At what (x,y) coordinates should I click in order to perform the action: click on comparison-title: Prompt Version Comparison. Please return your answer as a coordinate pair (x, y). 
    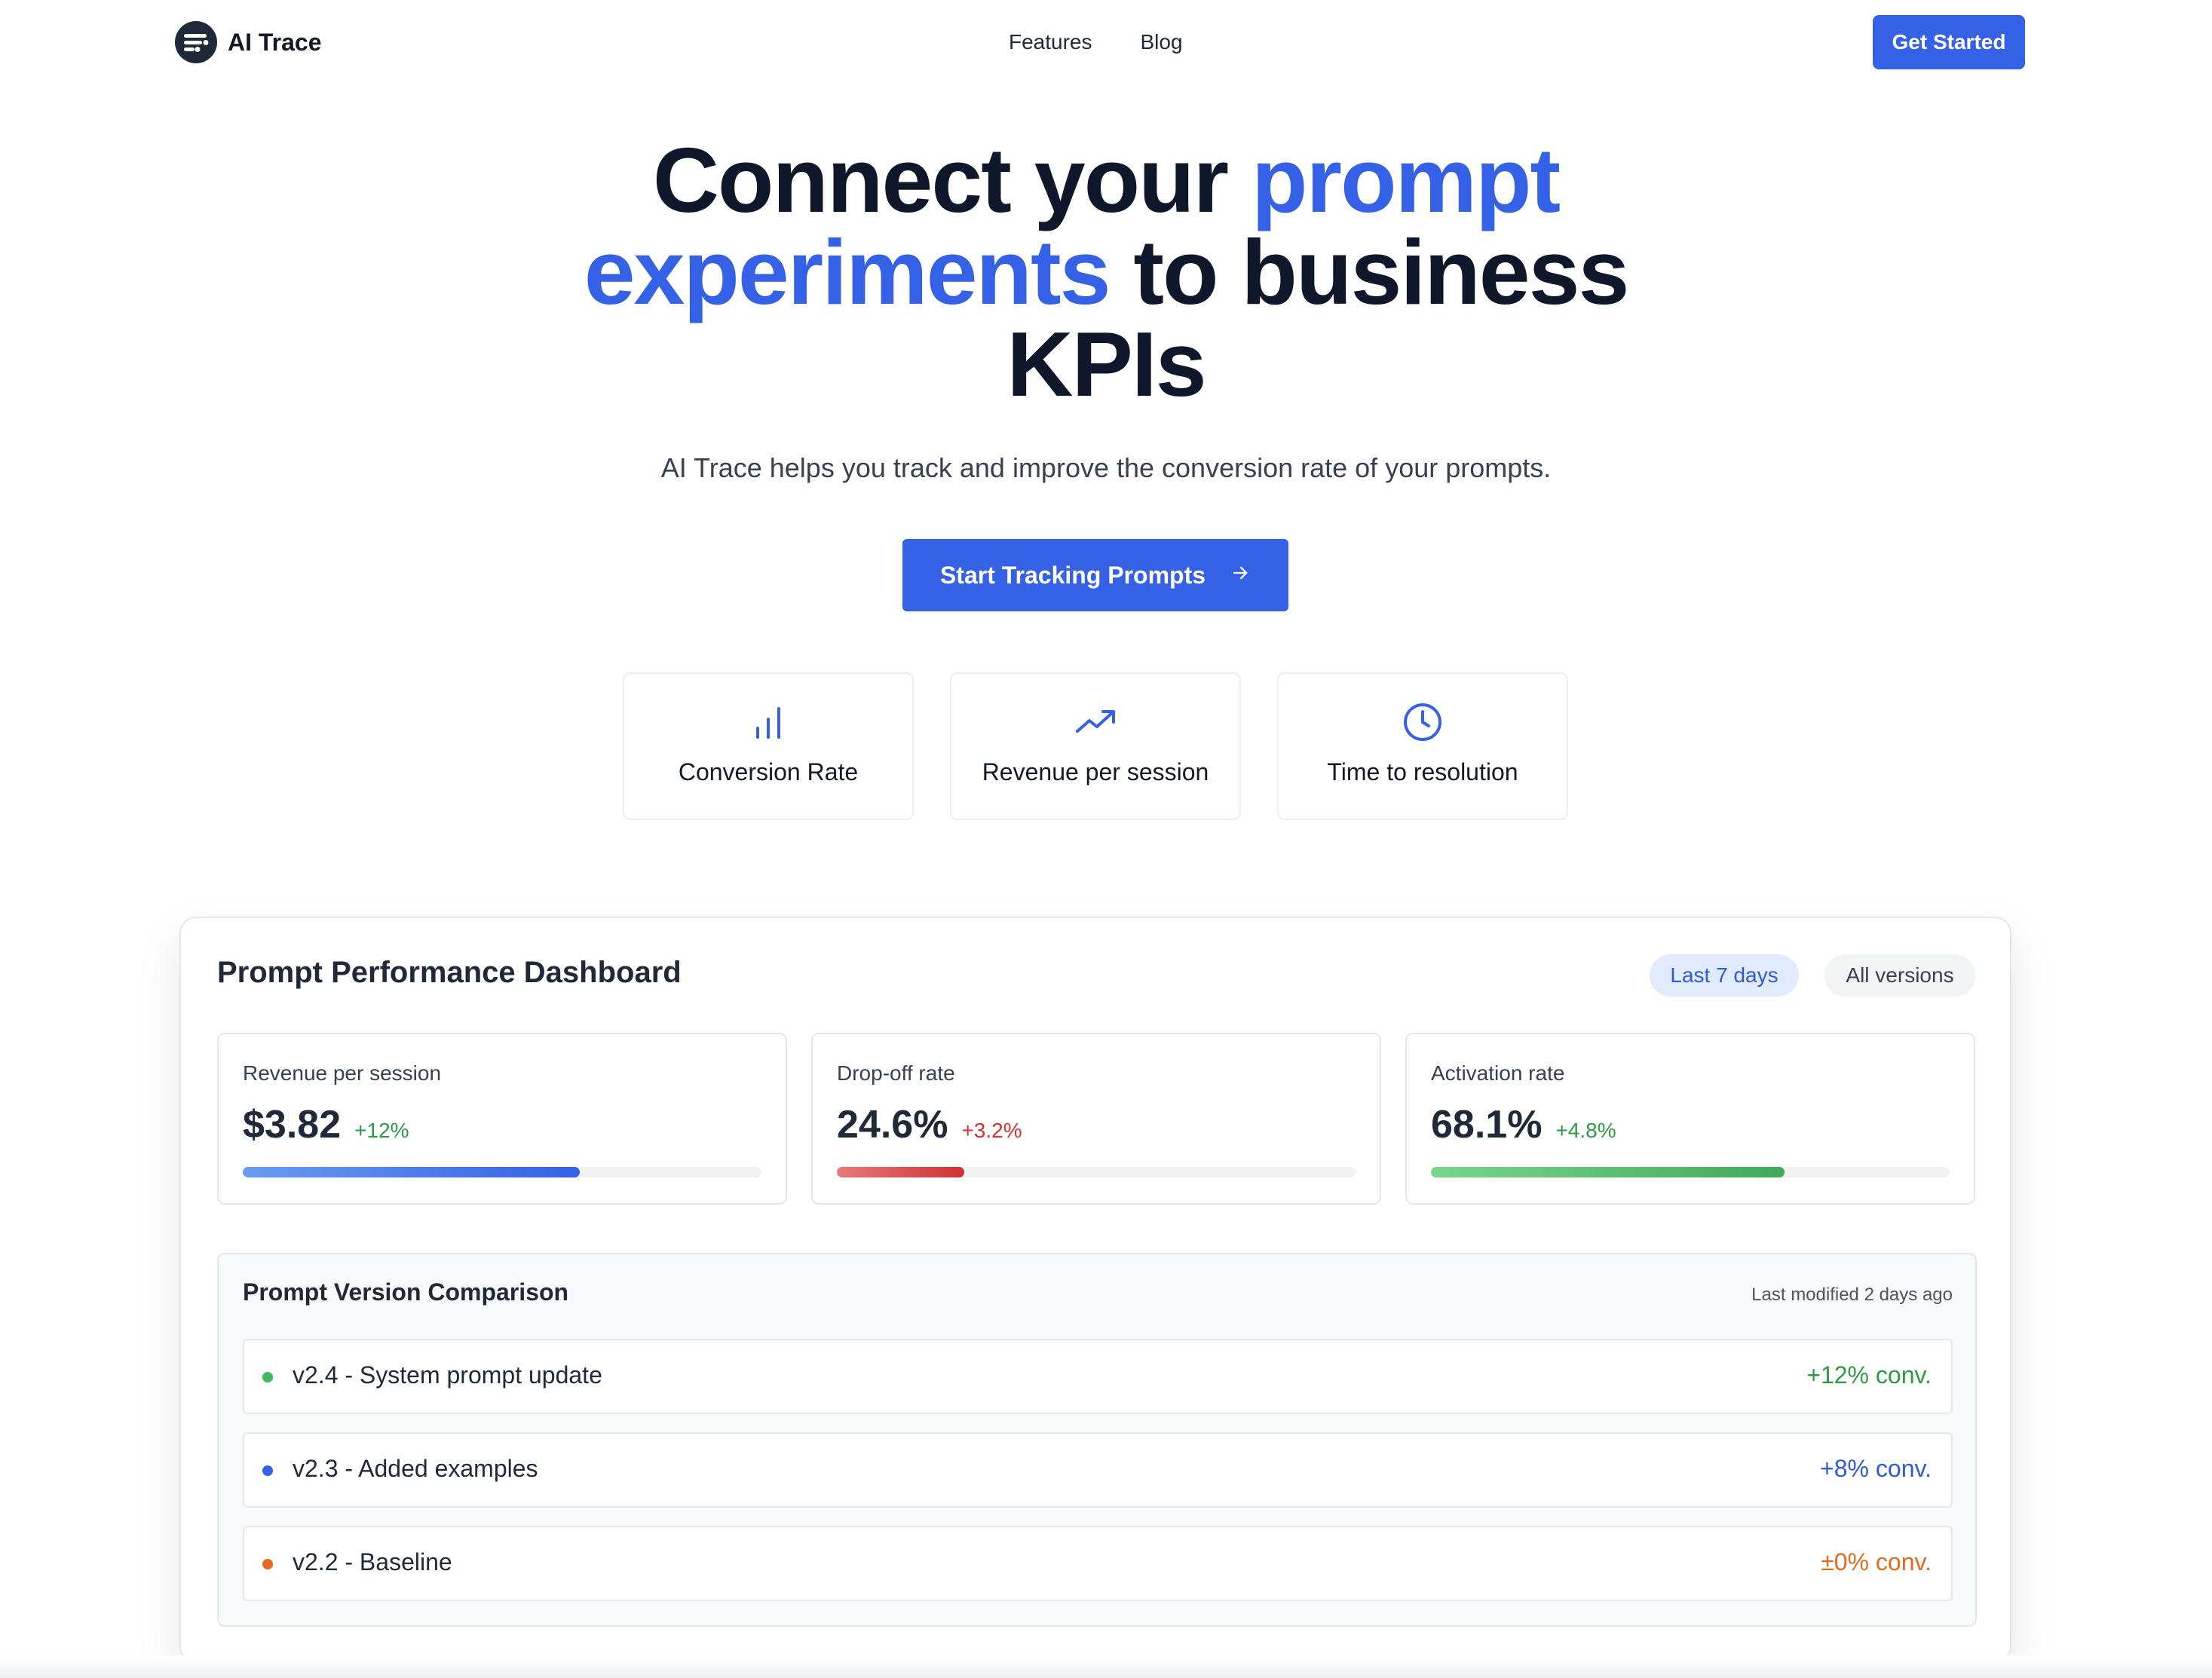
    Looking at the image, I should click on (406, 1292).